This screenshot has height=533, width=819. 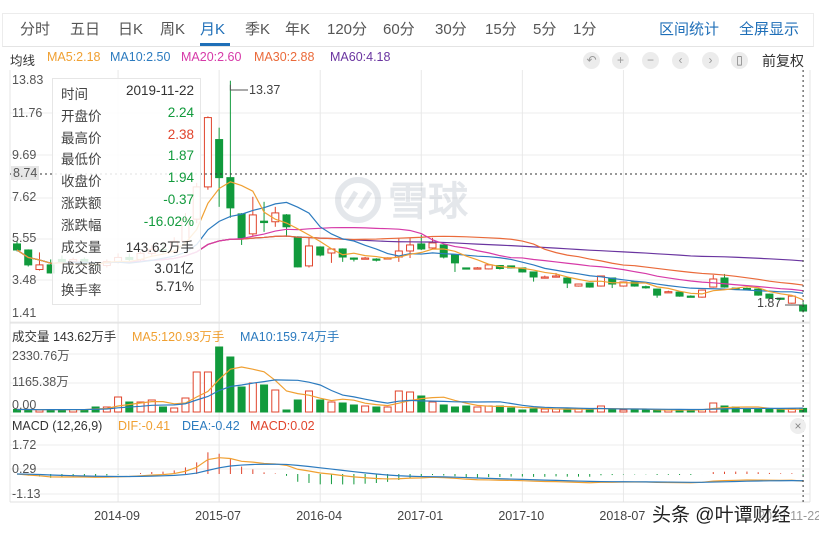 I want to click on macd-legend-title: MACD (12,26,9), so click(x=57, y=426).